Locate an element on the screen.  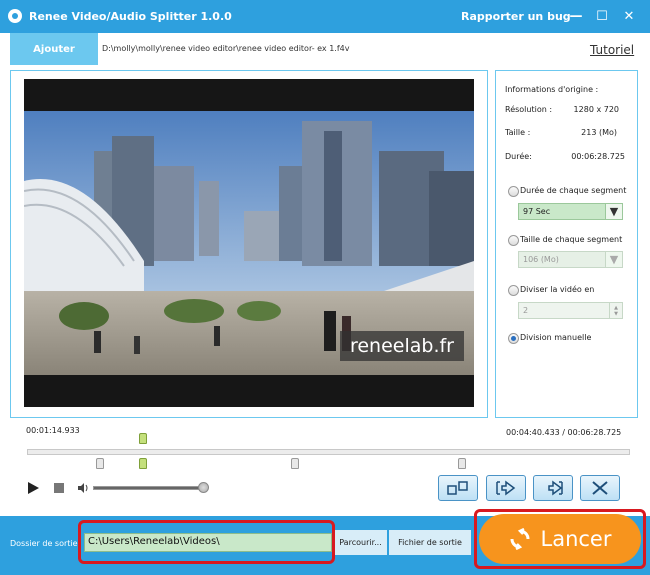
duration-label: Durée: is located at coordinates (518, 156).